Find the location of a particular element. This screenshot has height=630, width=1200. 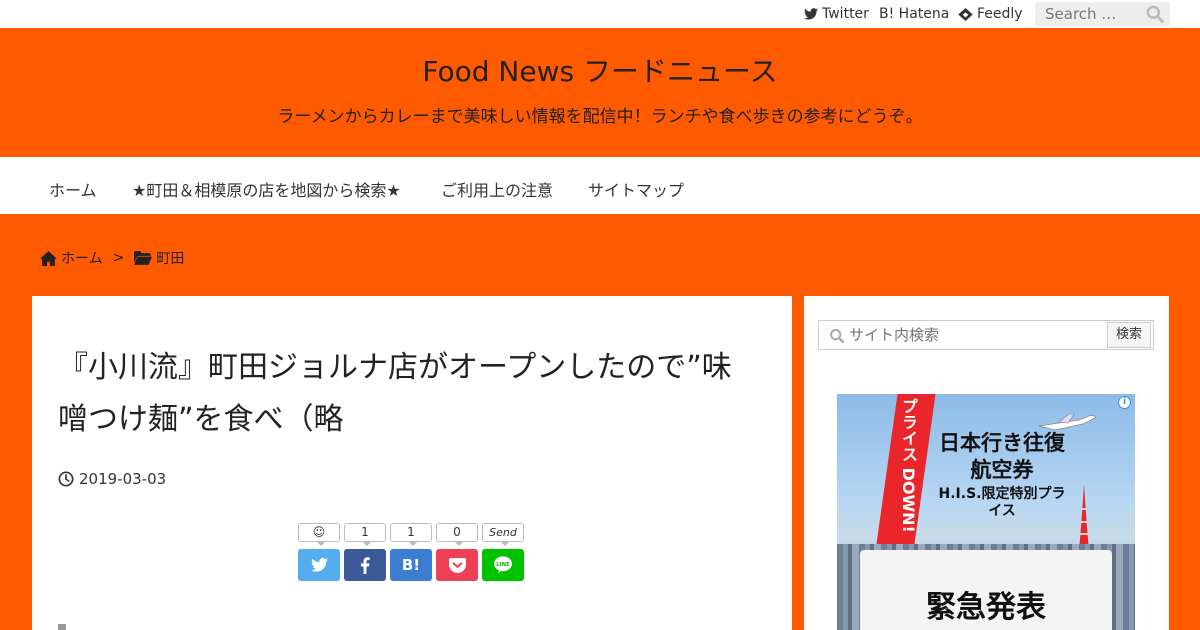

ad-card: 緊急発表 is located at coordinates (986, 590).